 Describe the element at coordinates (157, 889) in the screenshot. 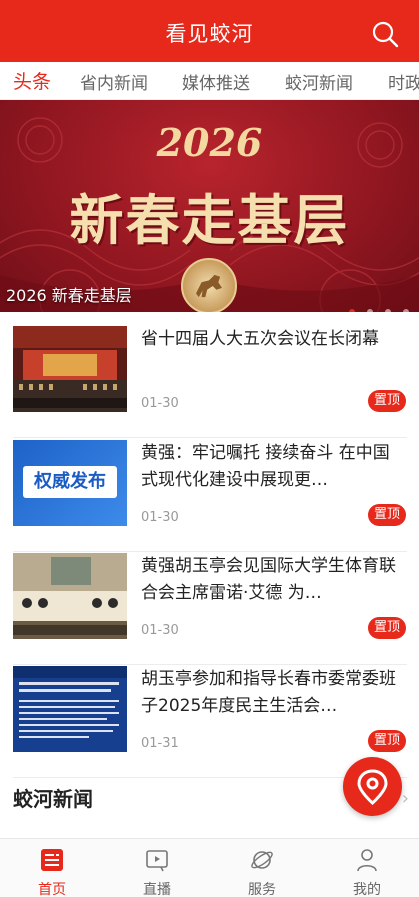

I see `nav-label: 直播` at that location.